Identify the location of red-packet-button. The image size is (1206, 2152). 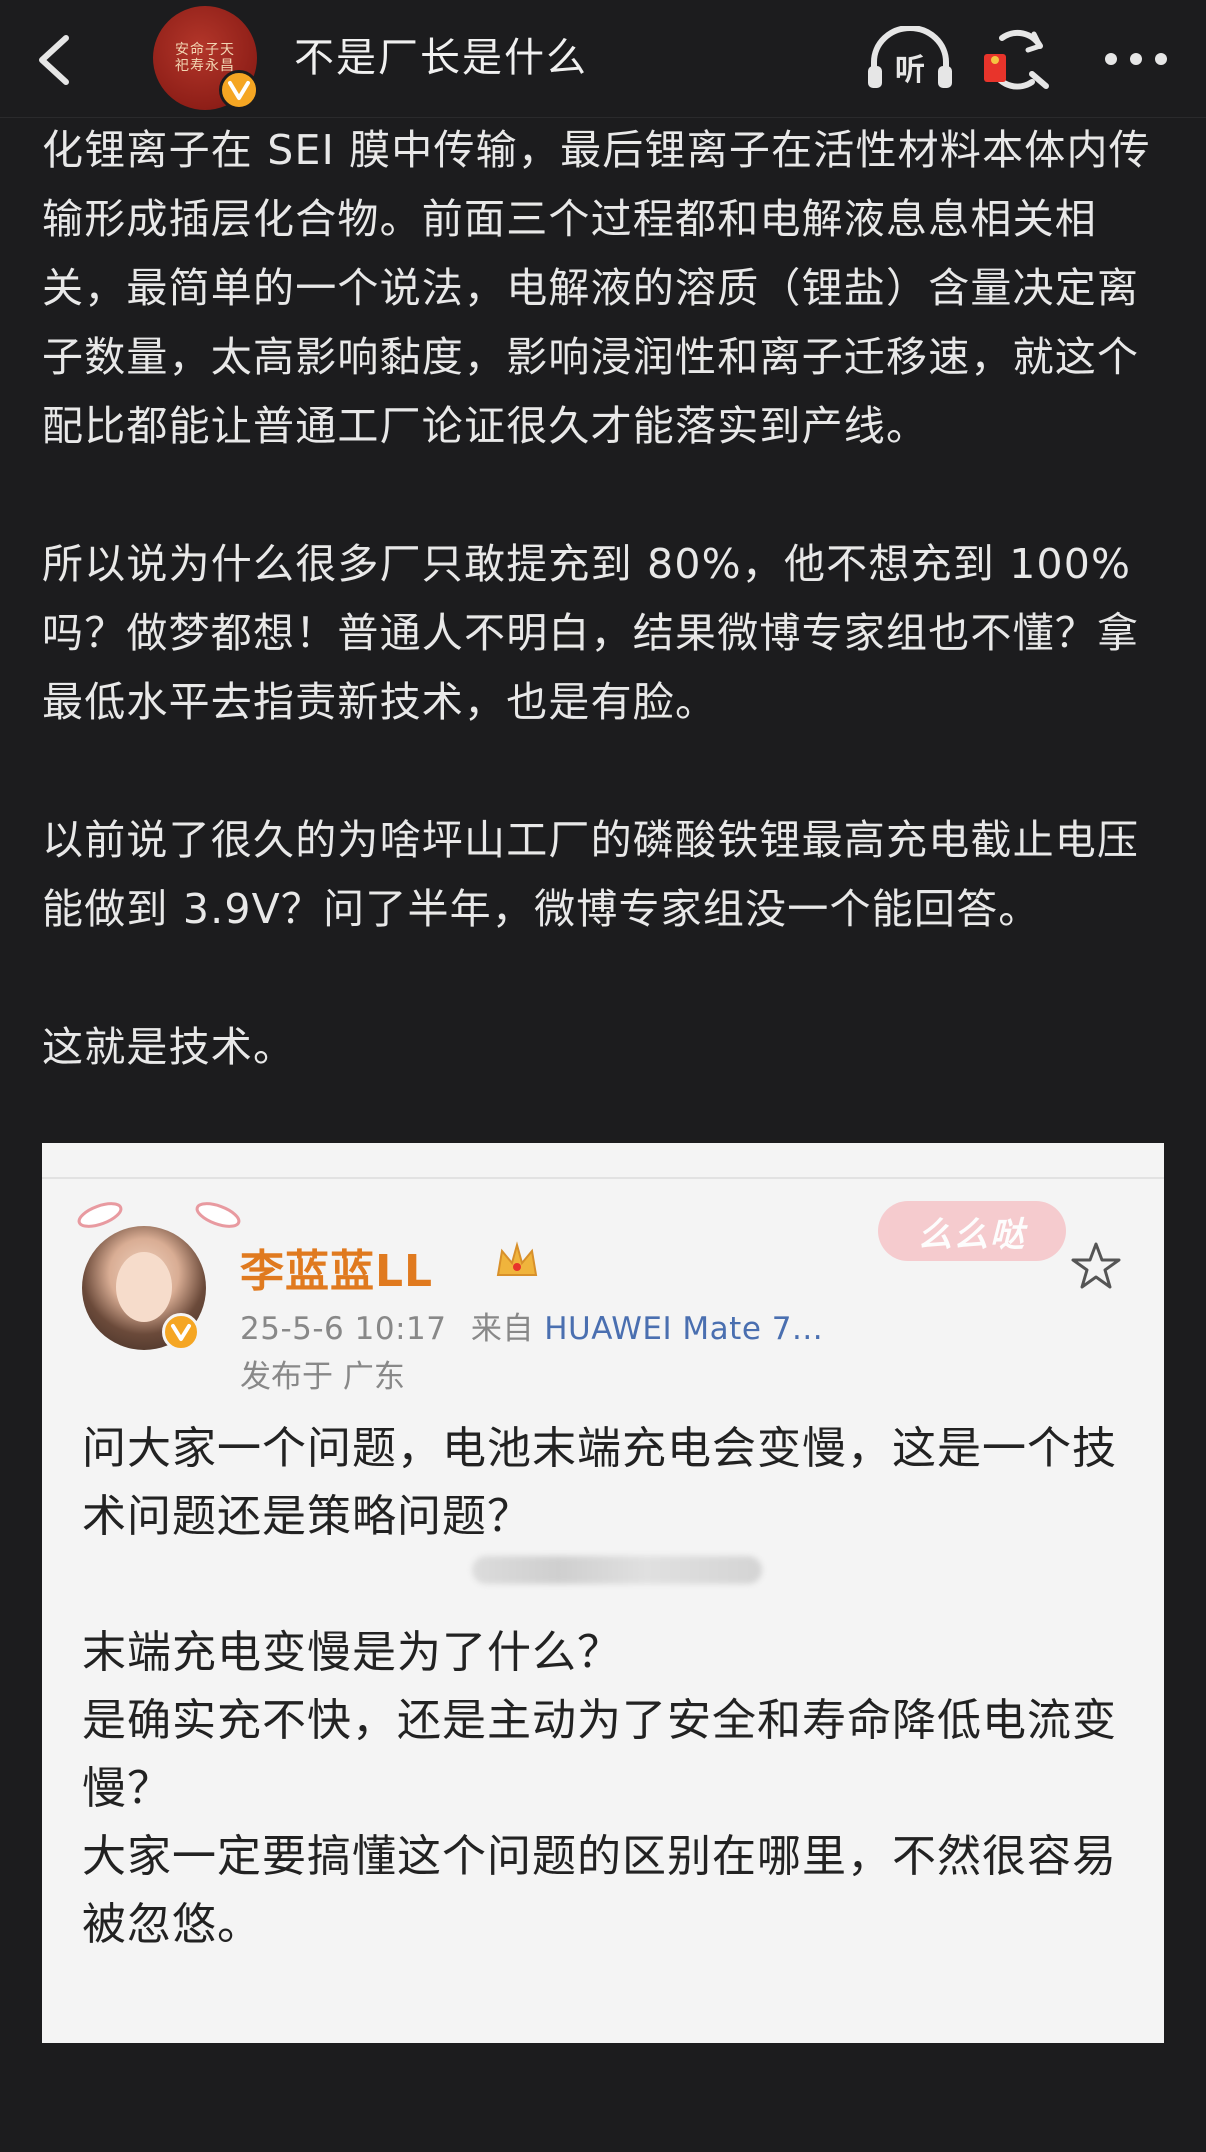
(1017, 59).